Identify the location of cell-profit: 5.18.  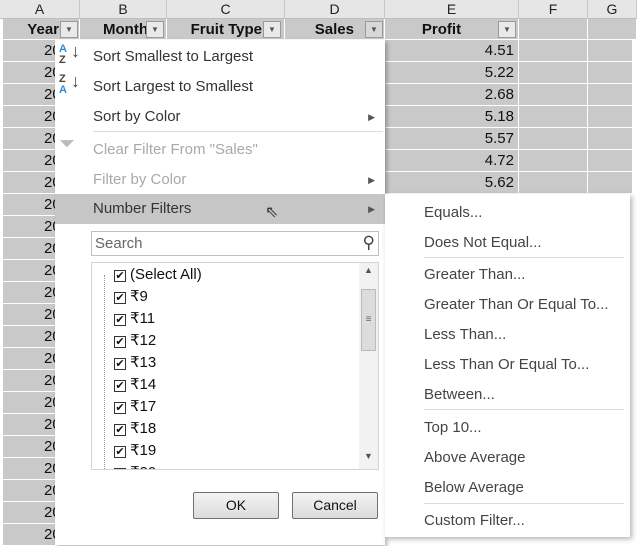
(452, 117).